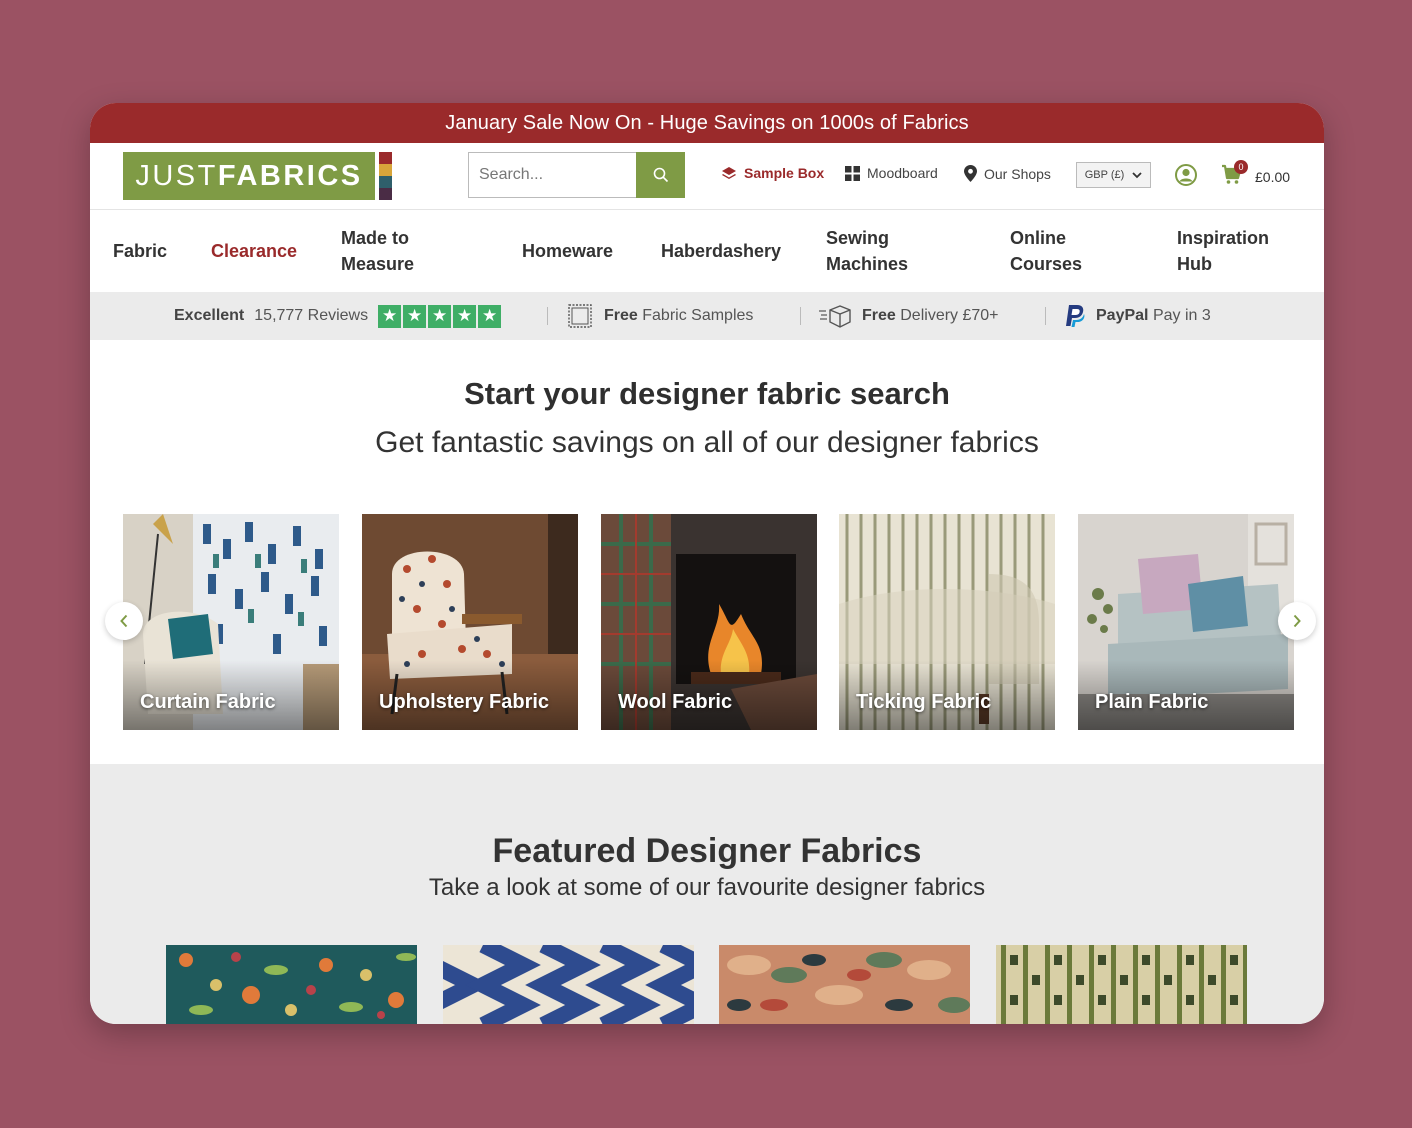  I want to click on category-tile-plain: Plain Fabric, so click(1186, 622).